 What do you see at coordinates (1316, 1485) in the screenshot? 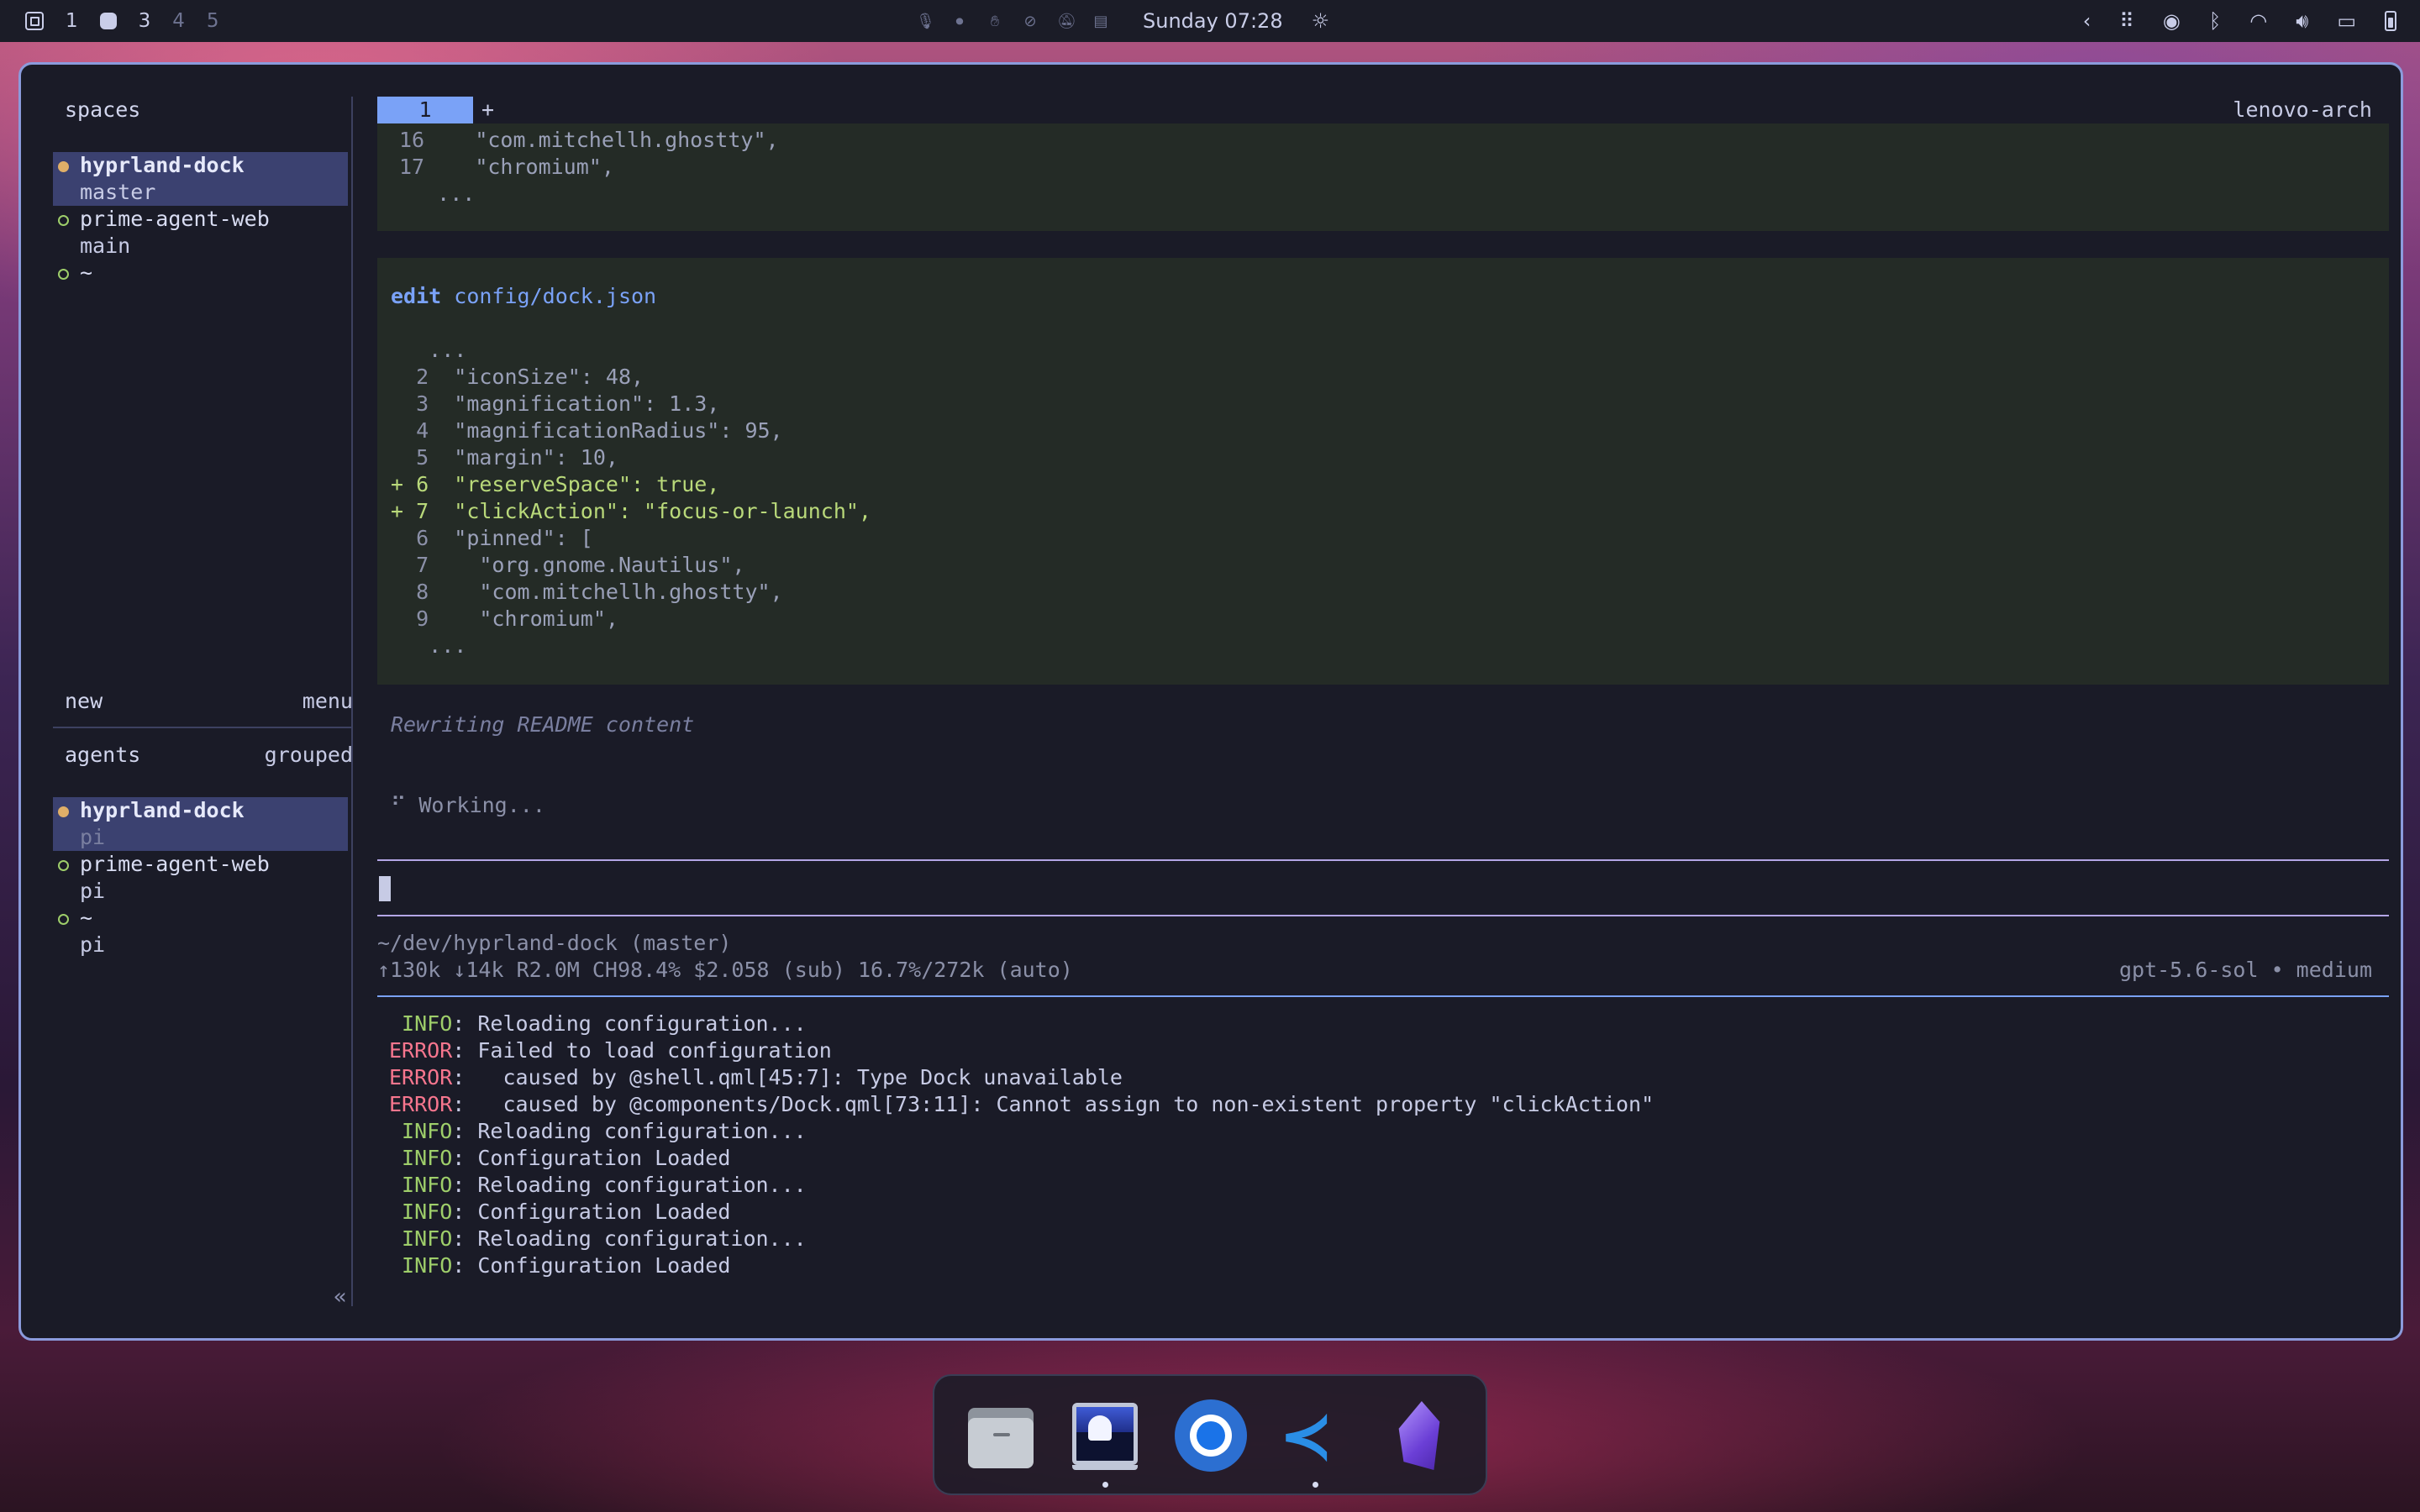
I see `vscode-running-indicator` at bounding box center [1316, 1485].